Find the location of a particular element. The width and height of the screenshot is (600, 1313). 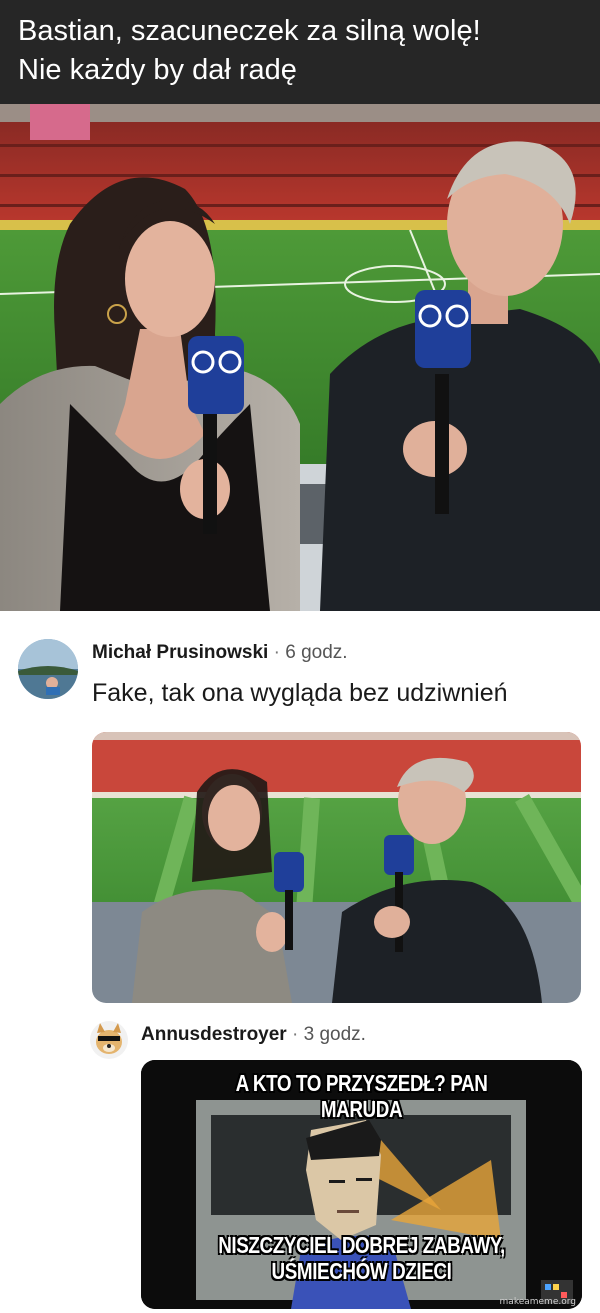

comment-author: Annusdestroyer is located at coordinates (214, 1034).